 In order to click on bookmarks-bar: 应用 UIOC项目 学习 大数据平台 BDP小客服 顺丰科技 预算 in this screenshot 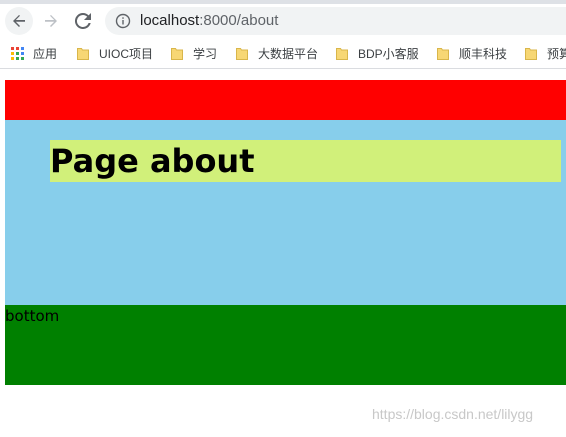, I will do `click(283, 53)`.